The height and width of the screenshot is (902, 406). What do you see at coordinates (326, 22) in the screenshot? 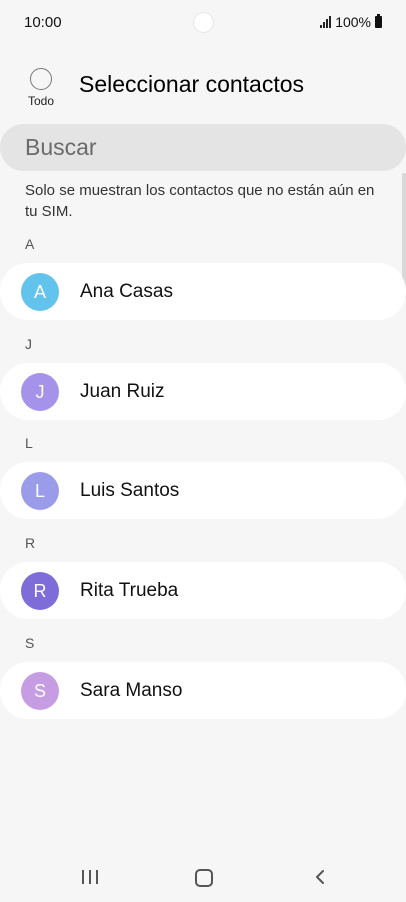
I see `signal-icon` at bounding box center [326, 22].